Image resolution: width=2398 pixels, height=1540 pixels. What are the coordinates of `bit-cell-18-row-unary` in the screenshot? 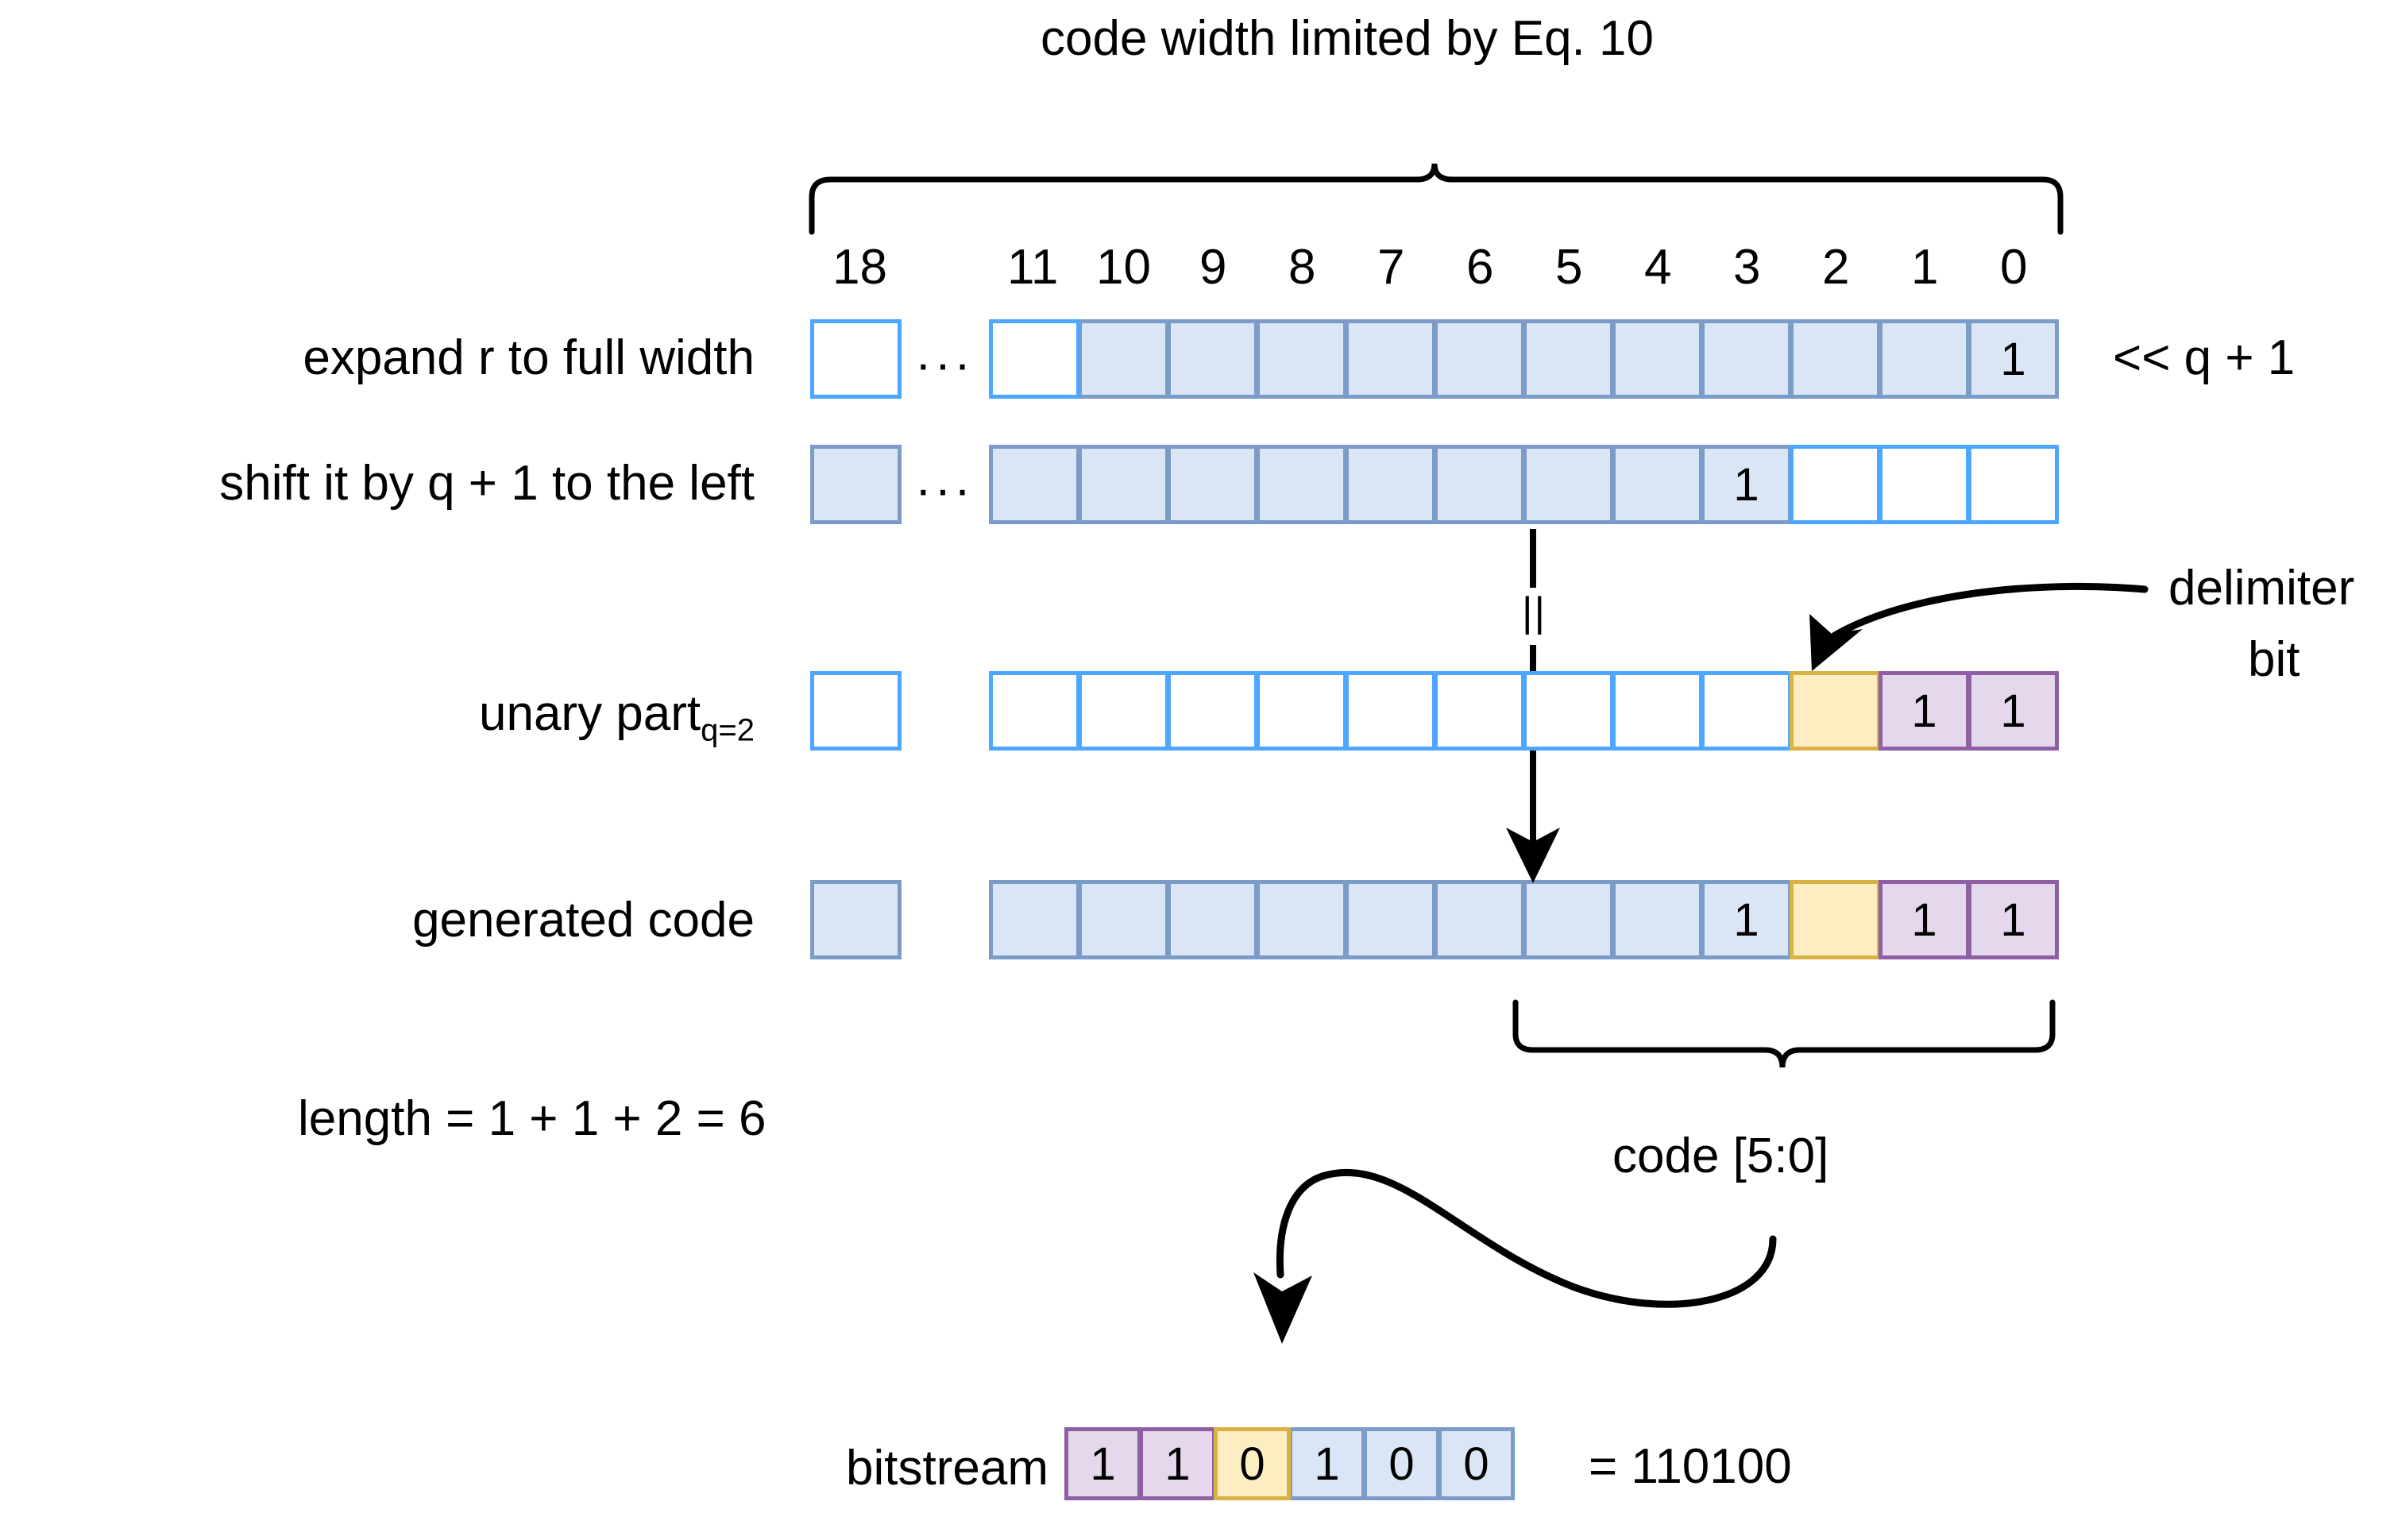 It's located at (856, 711).